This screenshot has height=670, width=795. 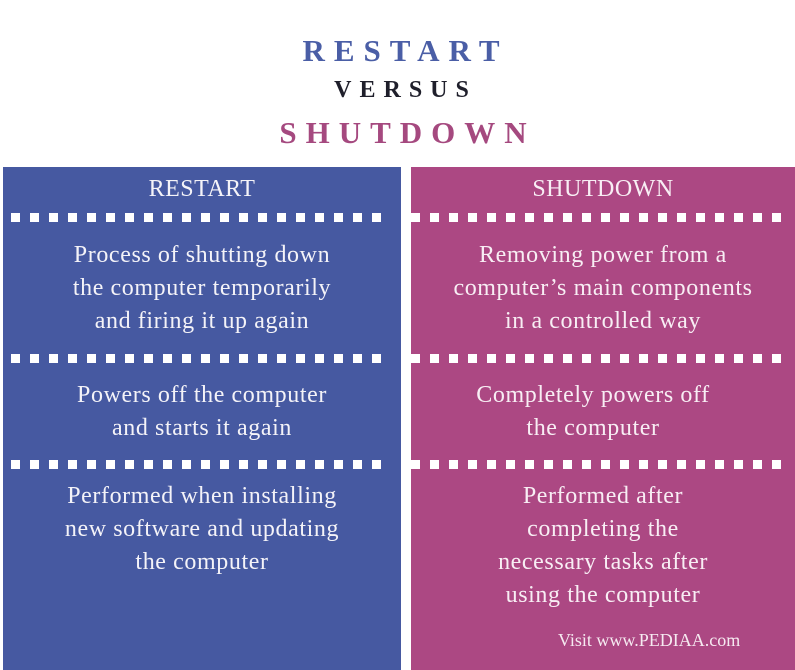 What do you see at coordinates (405, 50) in the screenshot?
I see `title-restart: RESTART` at bounding box center [405, 50].